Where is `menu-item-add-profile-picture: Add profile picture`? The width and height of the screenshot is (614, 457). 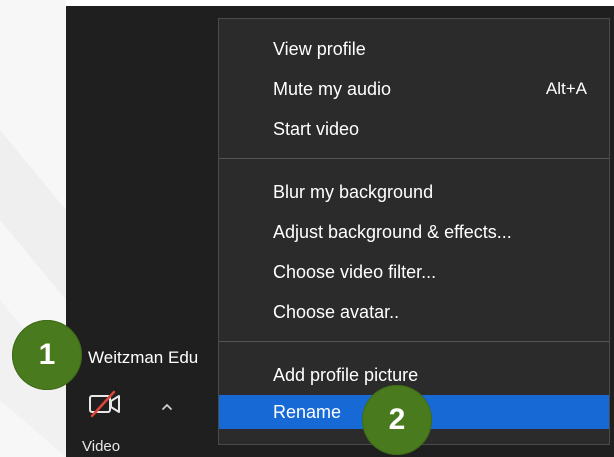 menu-item-add-profile-picture: Add profile picture is located at coordinates (414, 375).